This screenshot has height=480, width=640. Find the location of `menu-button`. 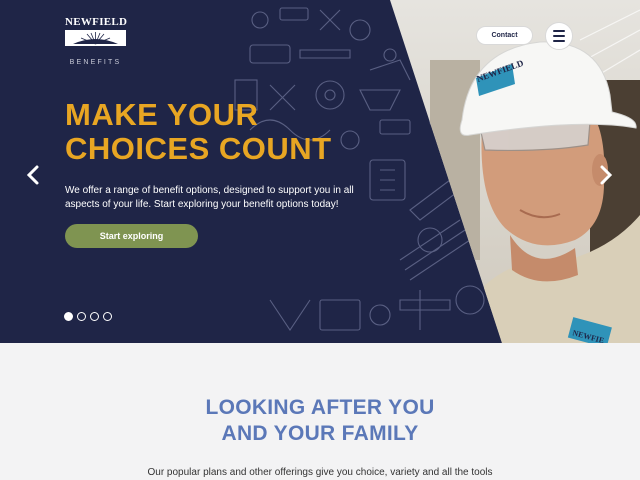

menu-button is located at coordinates (559, 36).